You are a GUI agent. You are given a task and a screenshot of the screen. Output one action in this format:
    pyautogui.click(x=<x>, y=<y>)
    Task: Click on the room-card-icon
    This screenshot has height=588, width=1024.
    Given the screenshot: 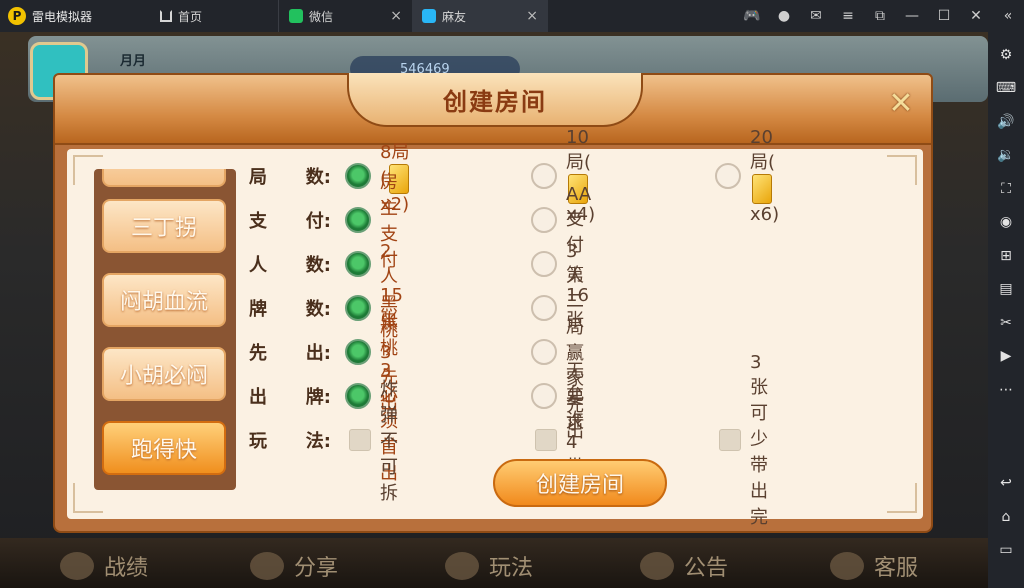 What is the action you would take?
    pyautogui.click(x=762, y=189)
    